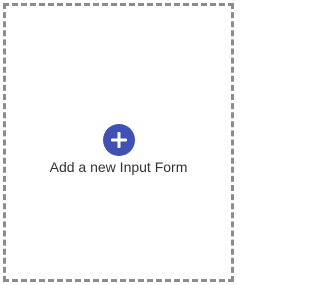 The image size is (320, 285). I want to click on add-input-form-label: Add a new Input Form, so click(118, 167).